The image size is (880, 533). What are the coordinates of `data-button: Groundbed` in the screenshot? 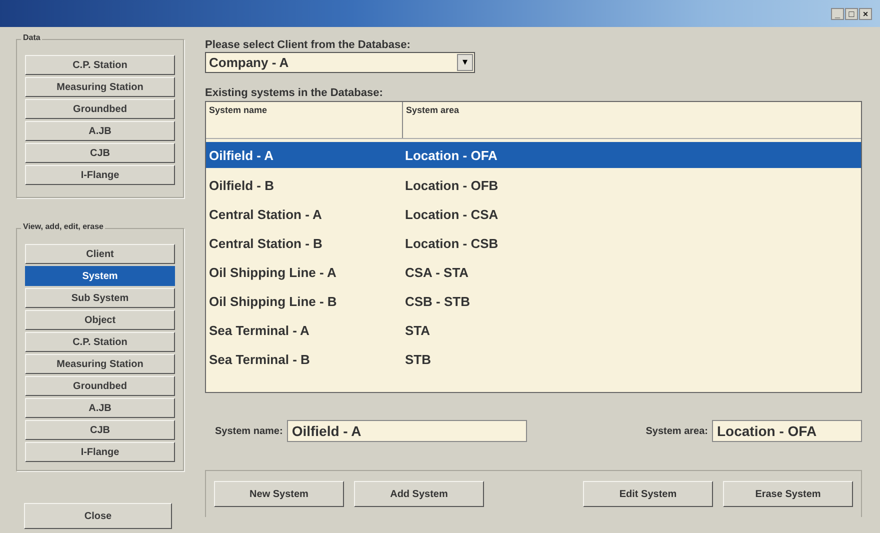 It's located at (100, 109).